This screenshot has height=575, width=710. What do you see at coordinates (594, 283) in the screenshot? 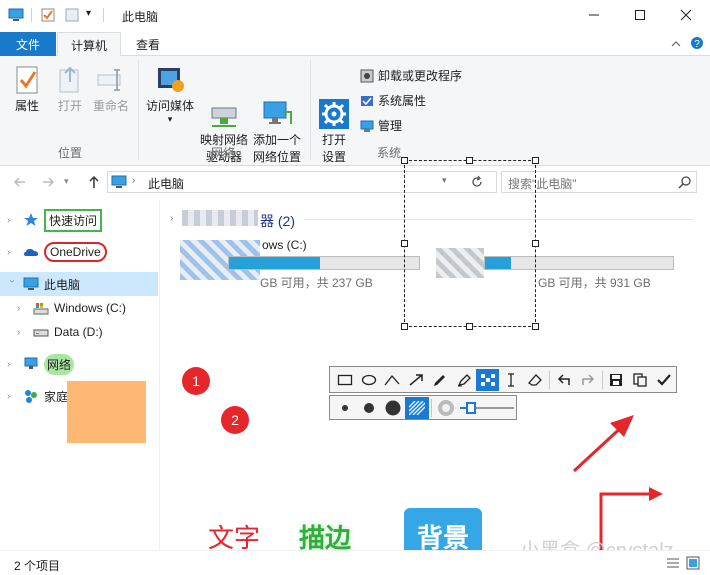
I see `drive-d-free-text: GB 可用，共 931 GB` at bounding box center [594, 283].